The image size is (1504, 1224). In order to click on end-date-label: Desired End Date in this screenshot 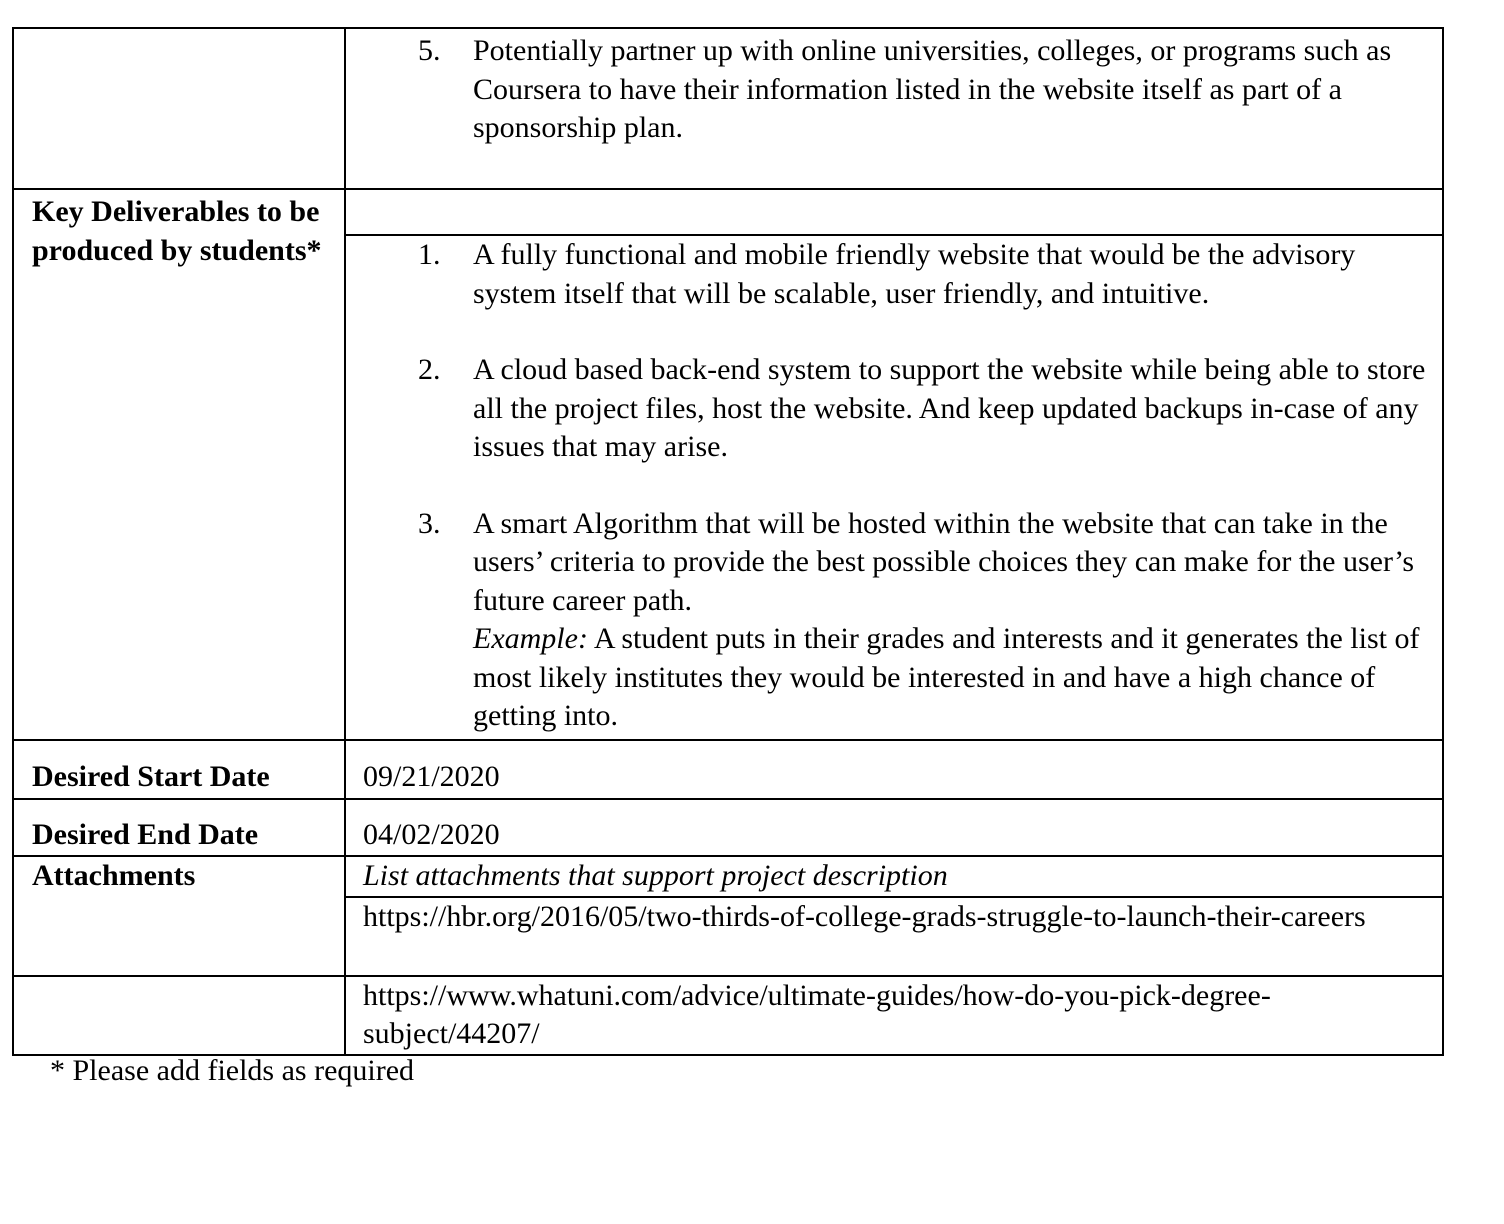, I will do `click(145, 834)`.